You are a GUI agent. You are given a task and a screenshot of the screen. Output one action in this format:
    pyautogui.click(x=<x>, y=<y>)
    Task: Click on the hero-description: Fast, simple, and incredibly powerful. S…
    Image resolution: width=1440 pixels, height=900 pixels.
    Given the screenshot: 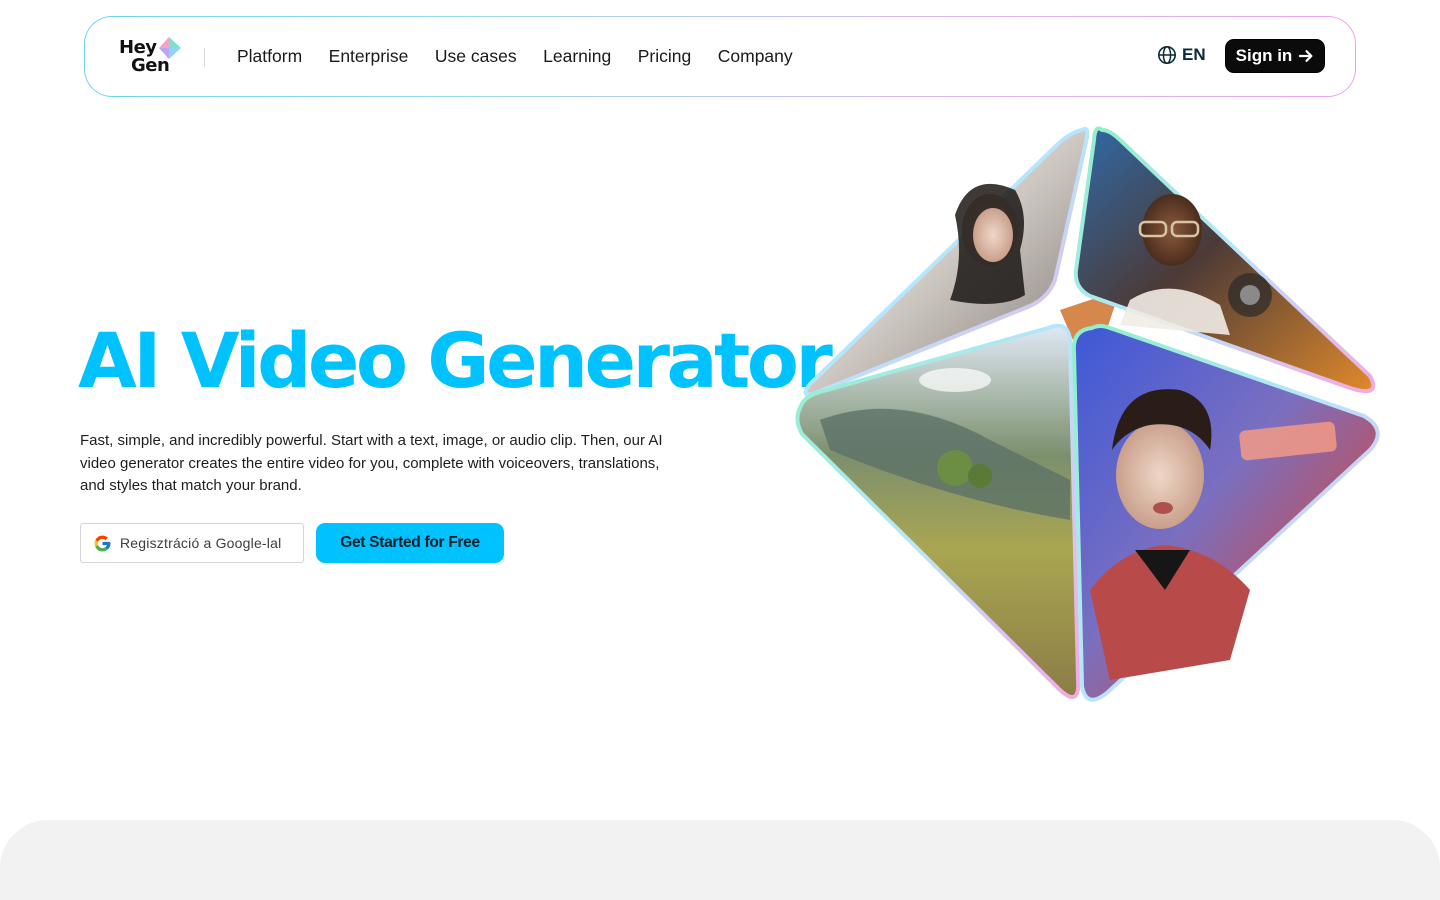 What is the action you would take?
    pyautogui.click(x=371, y=463)
    